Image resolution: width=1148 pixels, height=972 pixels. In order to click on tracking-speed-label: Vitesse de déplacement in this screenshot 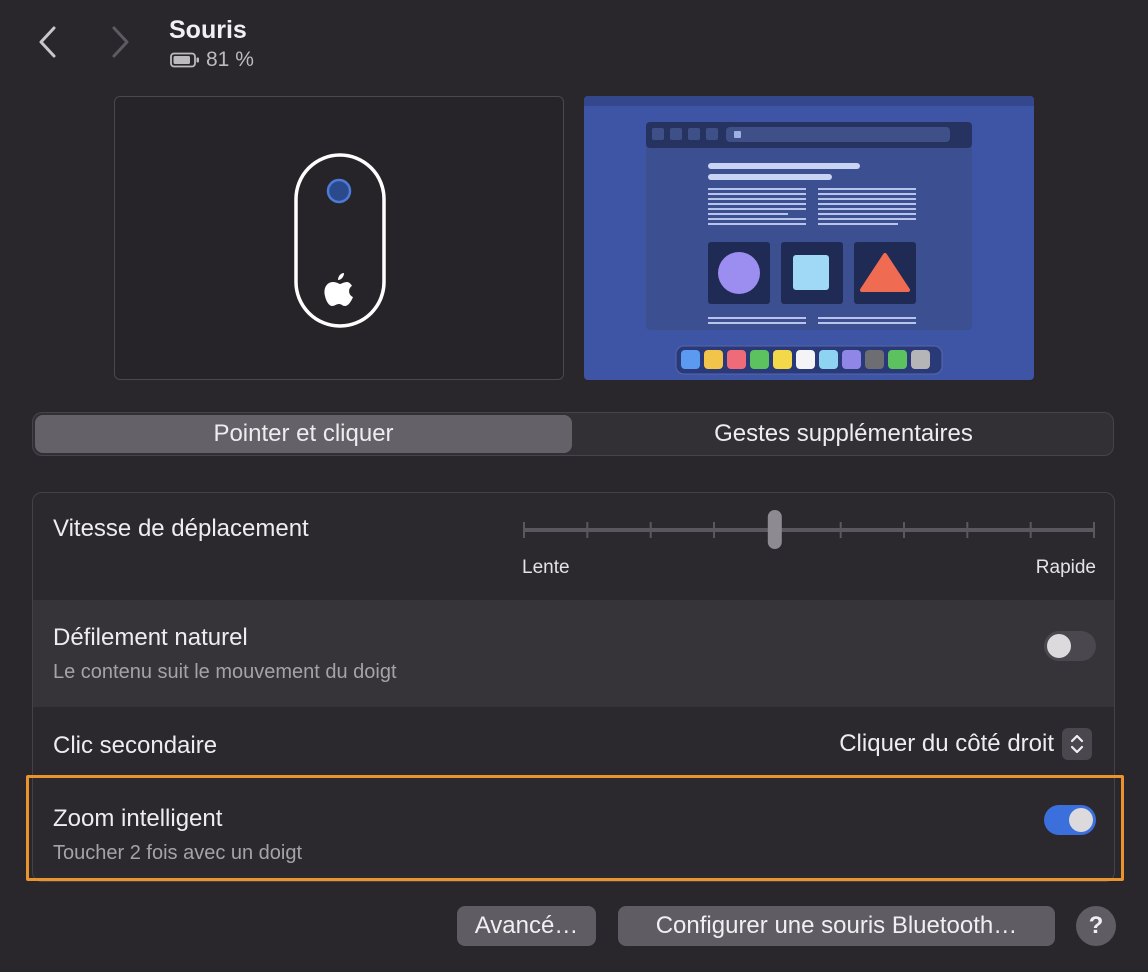, I will do `click(181, 528)`.